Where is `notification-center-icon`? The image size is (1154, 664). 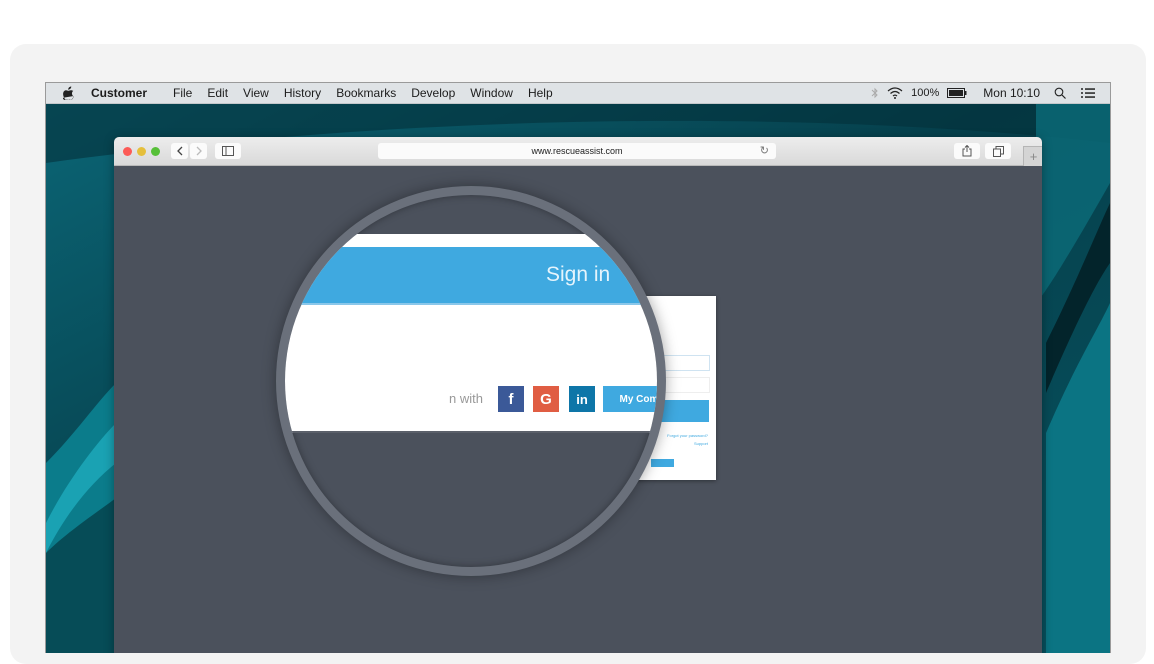 notification-center-icon is located at coordinates (1088, 93).